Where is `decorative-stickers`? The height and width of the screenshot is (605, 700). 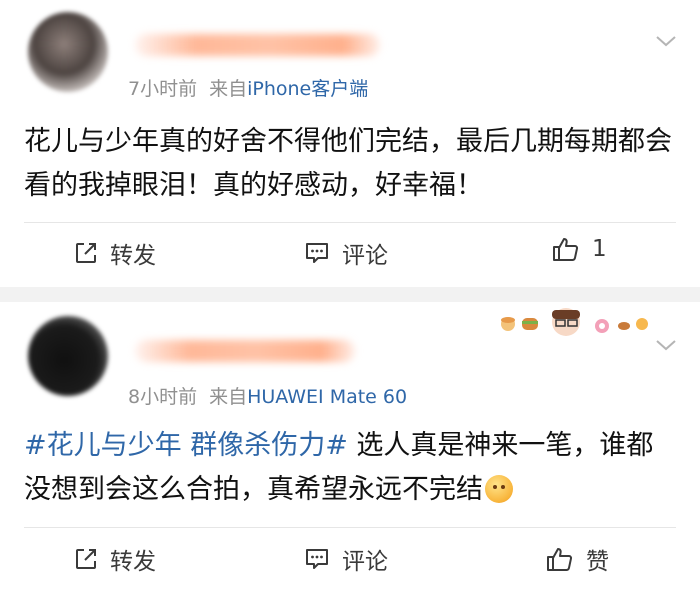 decorative-stickers is located at coordinates (574, 322).